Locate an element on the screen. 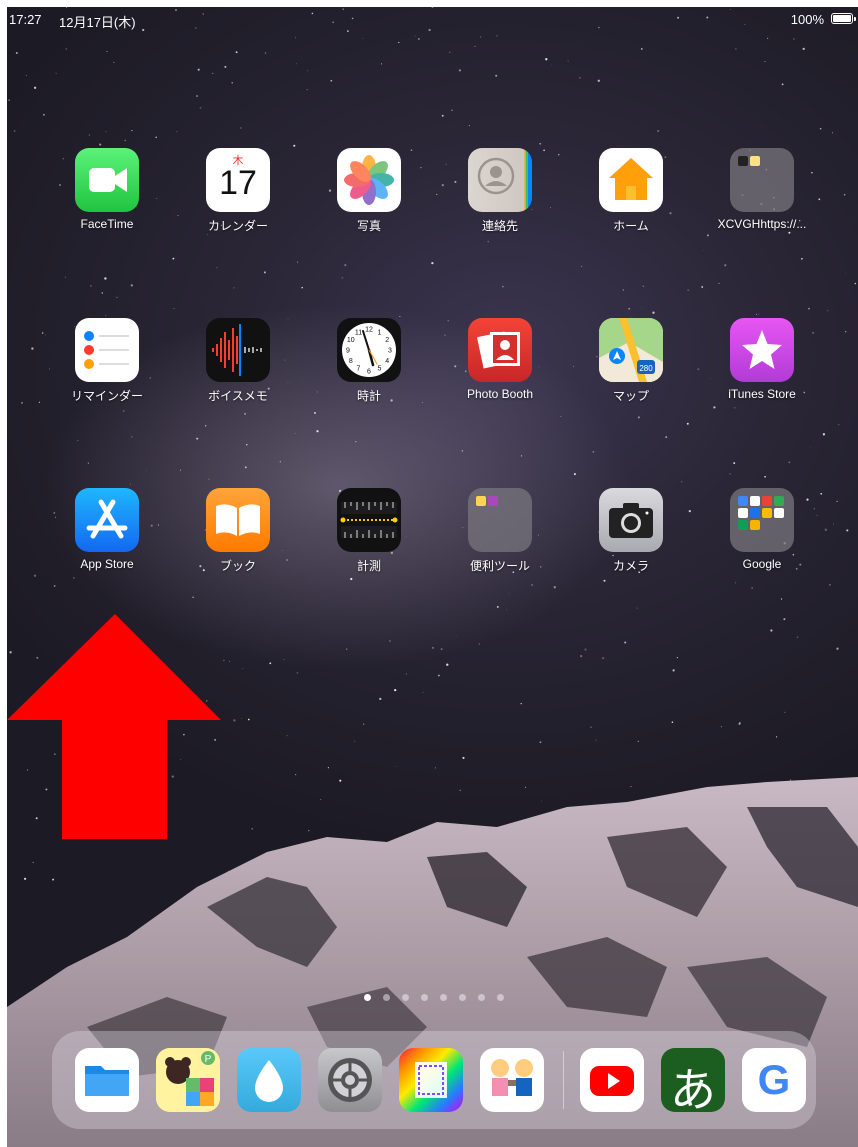  app-photo-booth: Photo Booth is located at coordinates (500, 359).